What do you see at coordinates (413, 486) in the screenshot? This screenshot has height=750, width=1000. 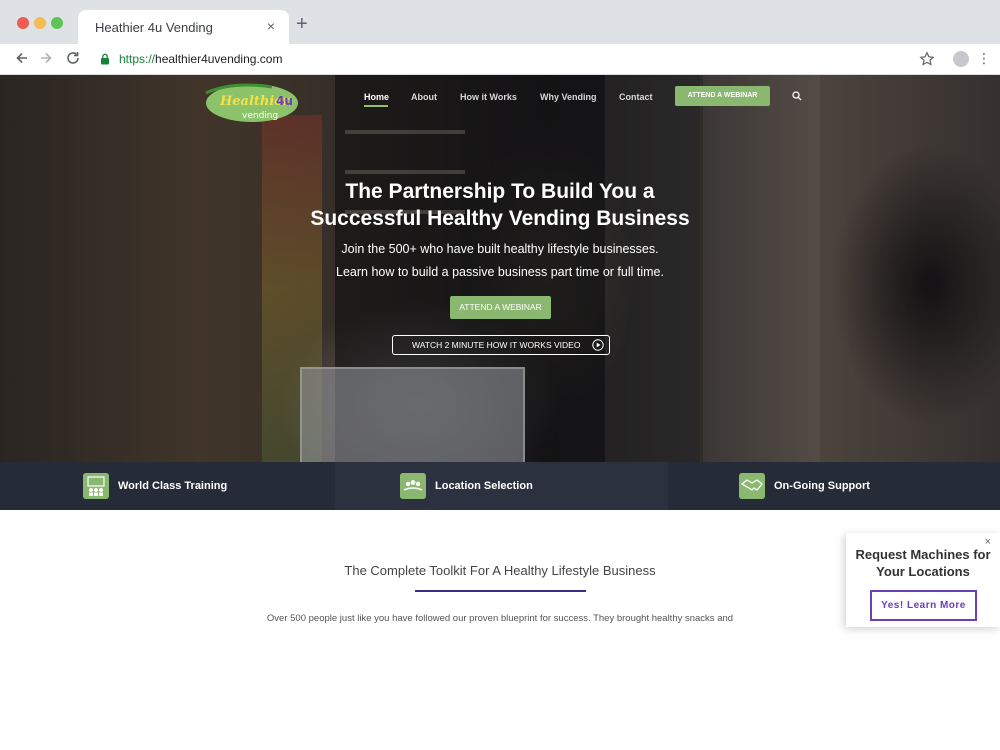 I see `location-icon` at bounding box center [413, 486].